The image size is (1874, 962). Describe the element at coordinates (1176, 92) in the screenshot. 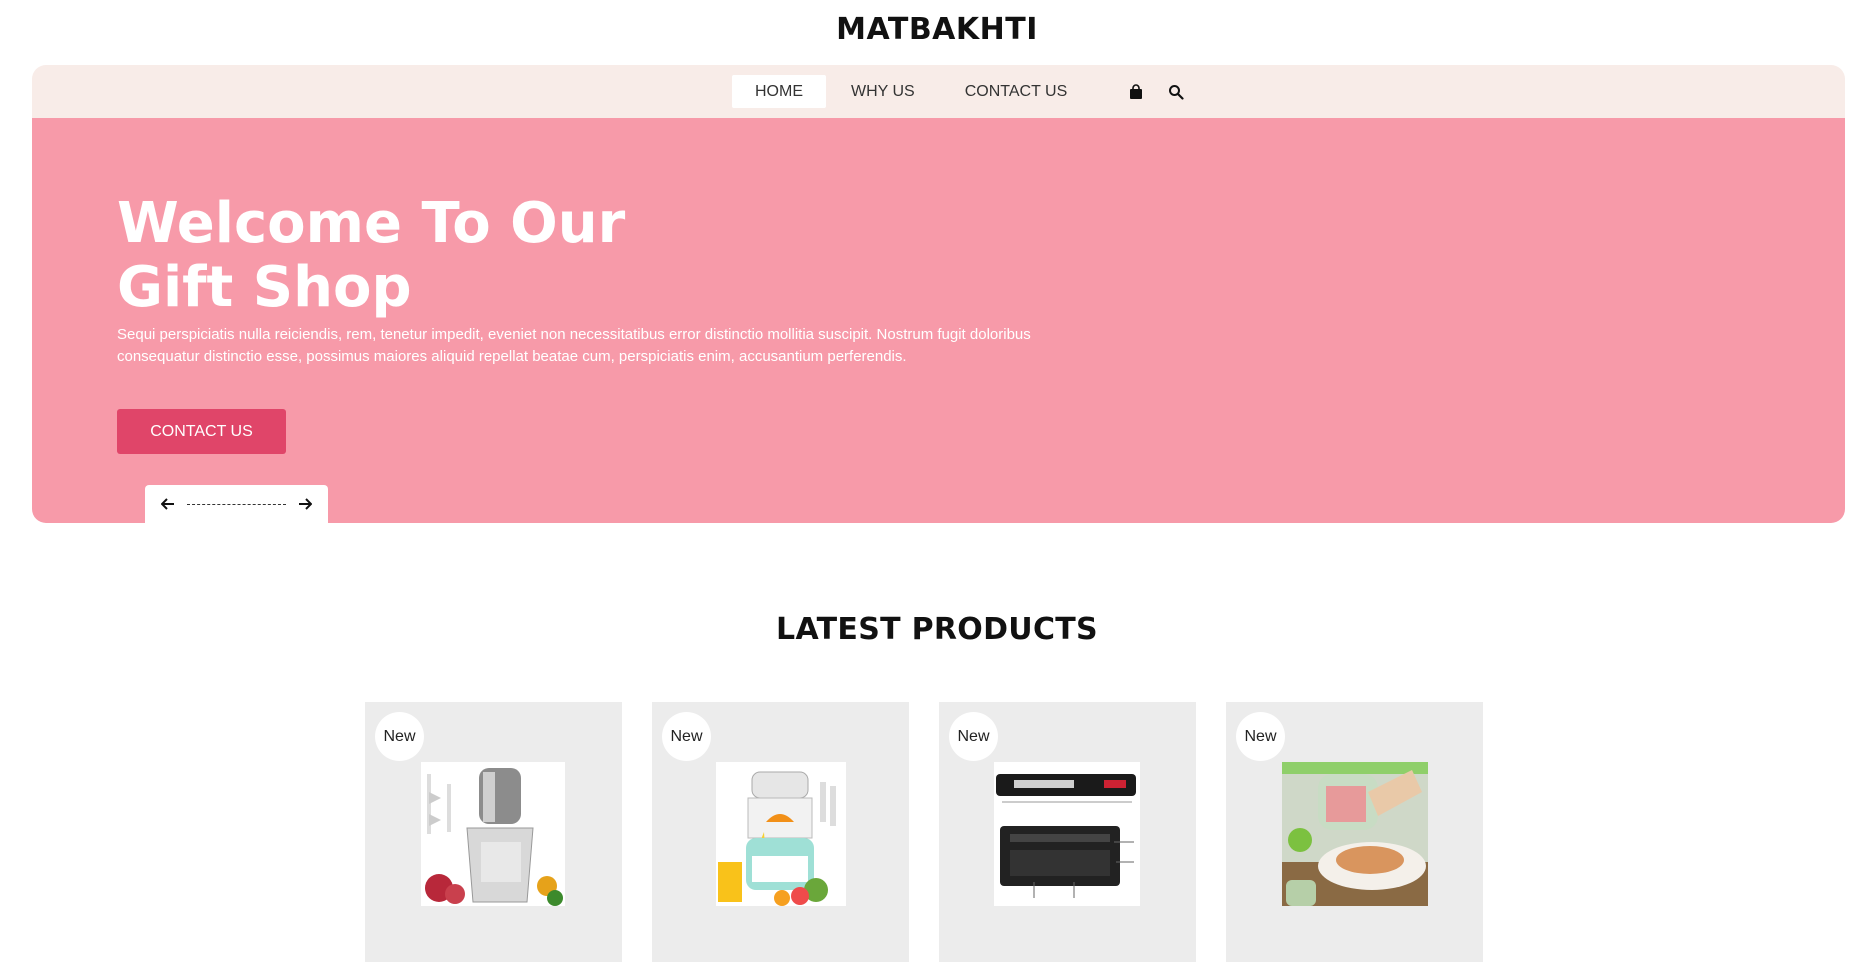

I see `search-icon` at that location.